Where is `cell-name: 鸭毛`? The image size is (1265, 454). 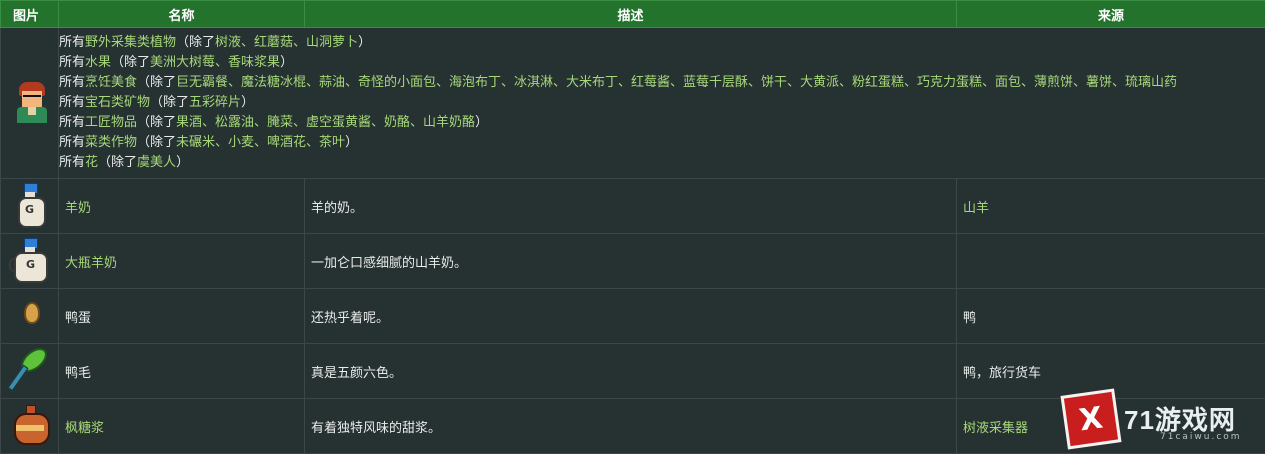 cell-name: 鸭毛 is located at coordinates (182, 371).